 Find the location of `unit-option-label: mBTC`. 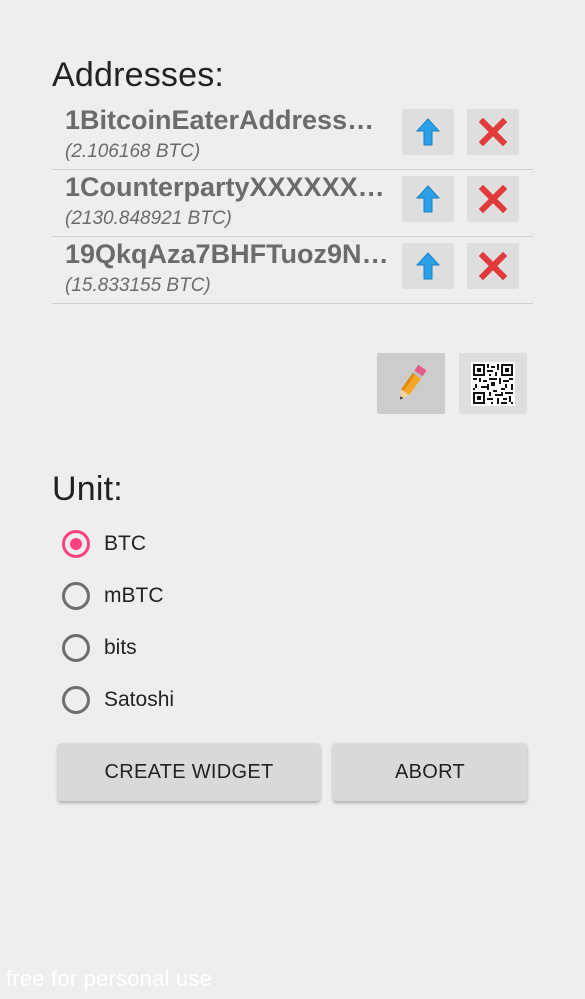

unit-option-label: mBTC is located at coordinates (134, 595).